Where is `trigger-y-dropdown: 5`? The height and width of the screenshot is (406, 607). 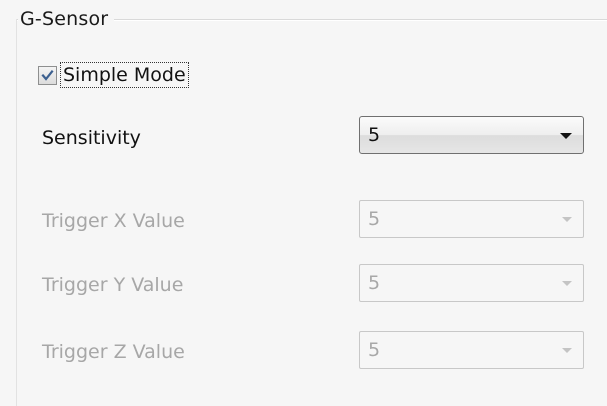
trigger-y-dropdown: 5 is located at coordinates (471, 283).